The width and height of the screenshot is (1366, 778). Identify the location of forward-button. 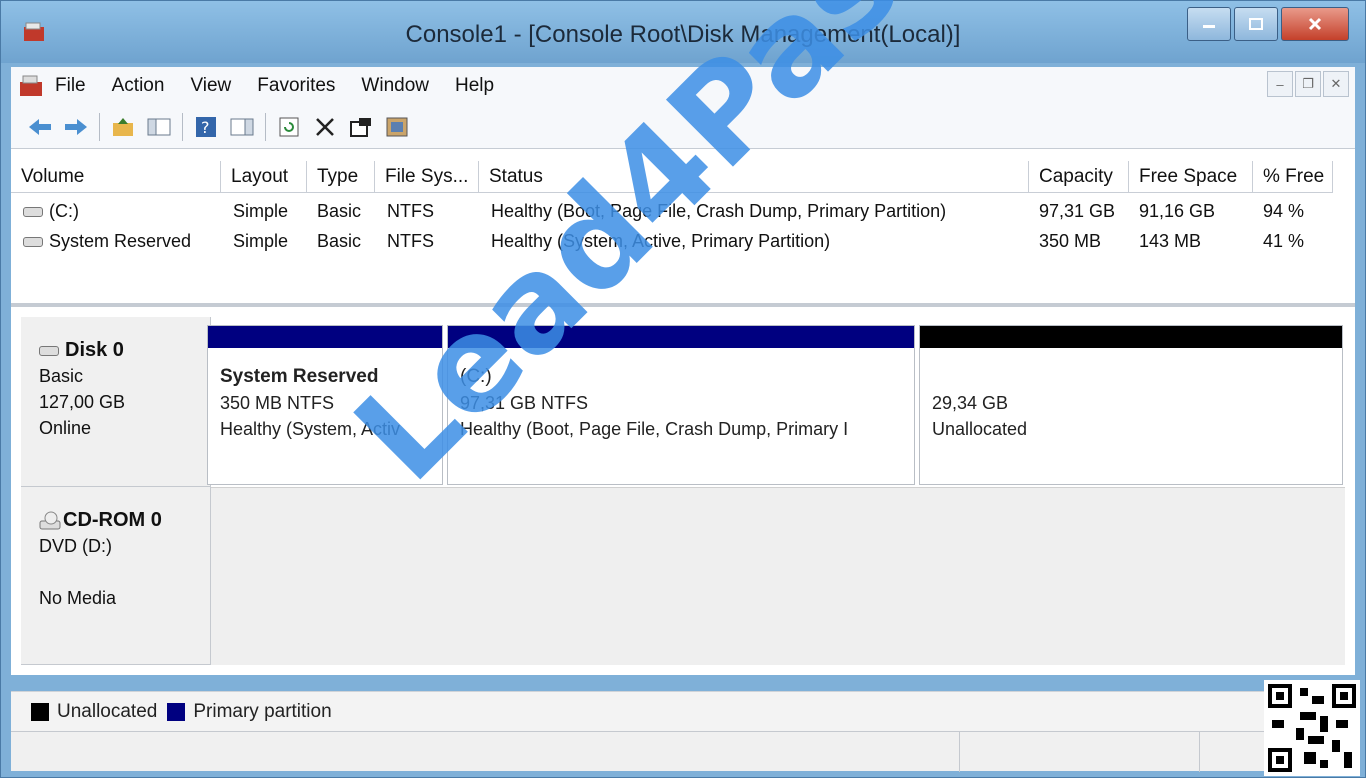
(76, 127).